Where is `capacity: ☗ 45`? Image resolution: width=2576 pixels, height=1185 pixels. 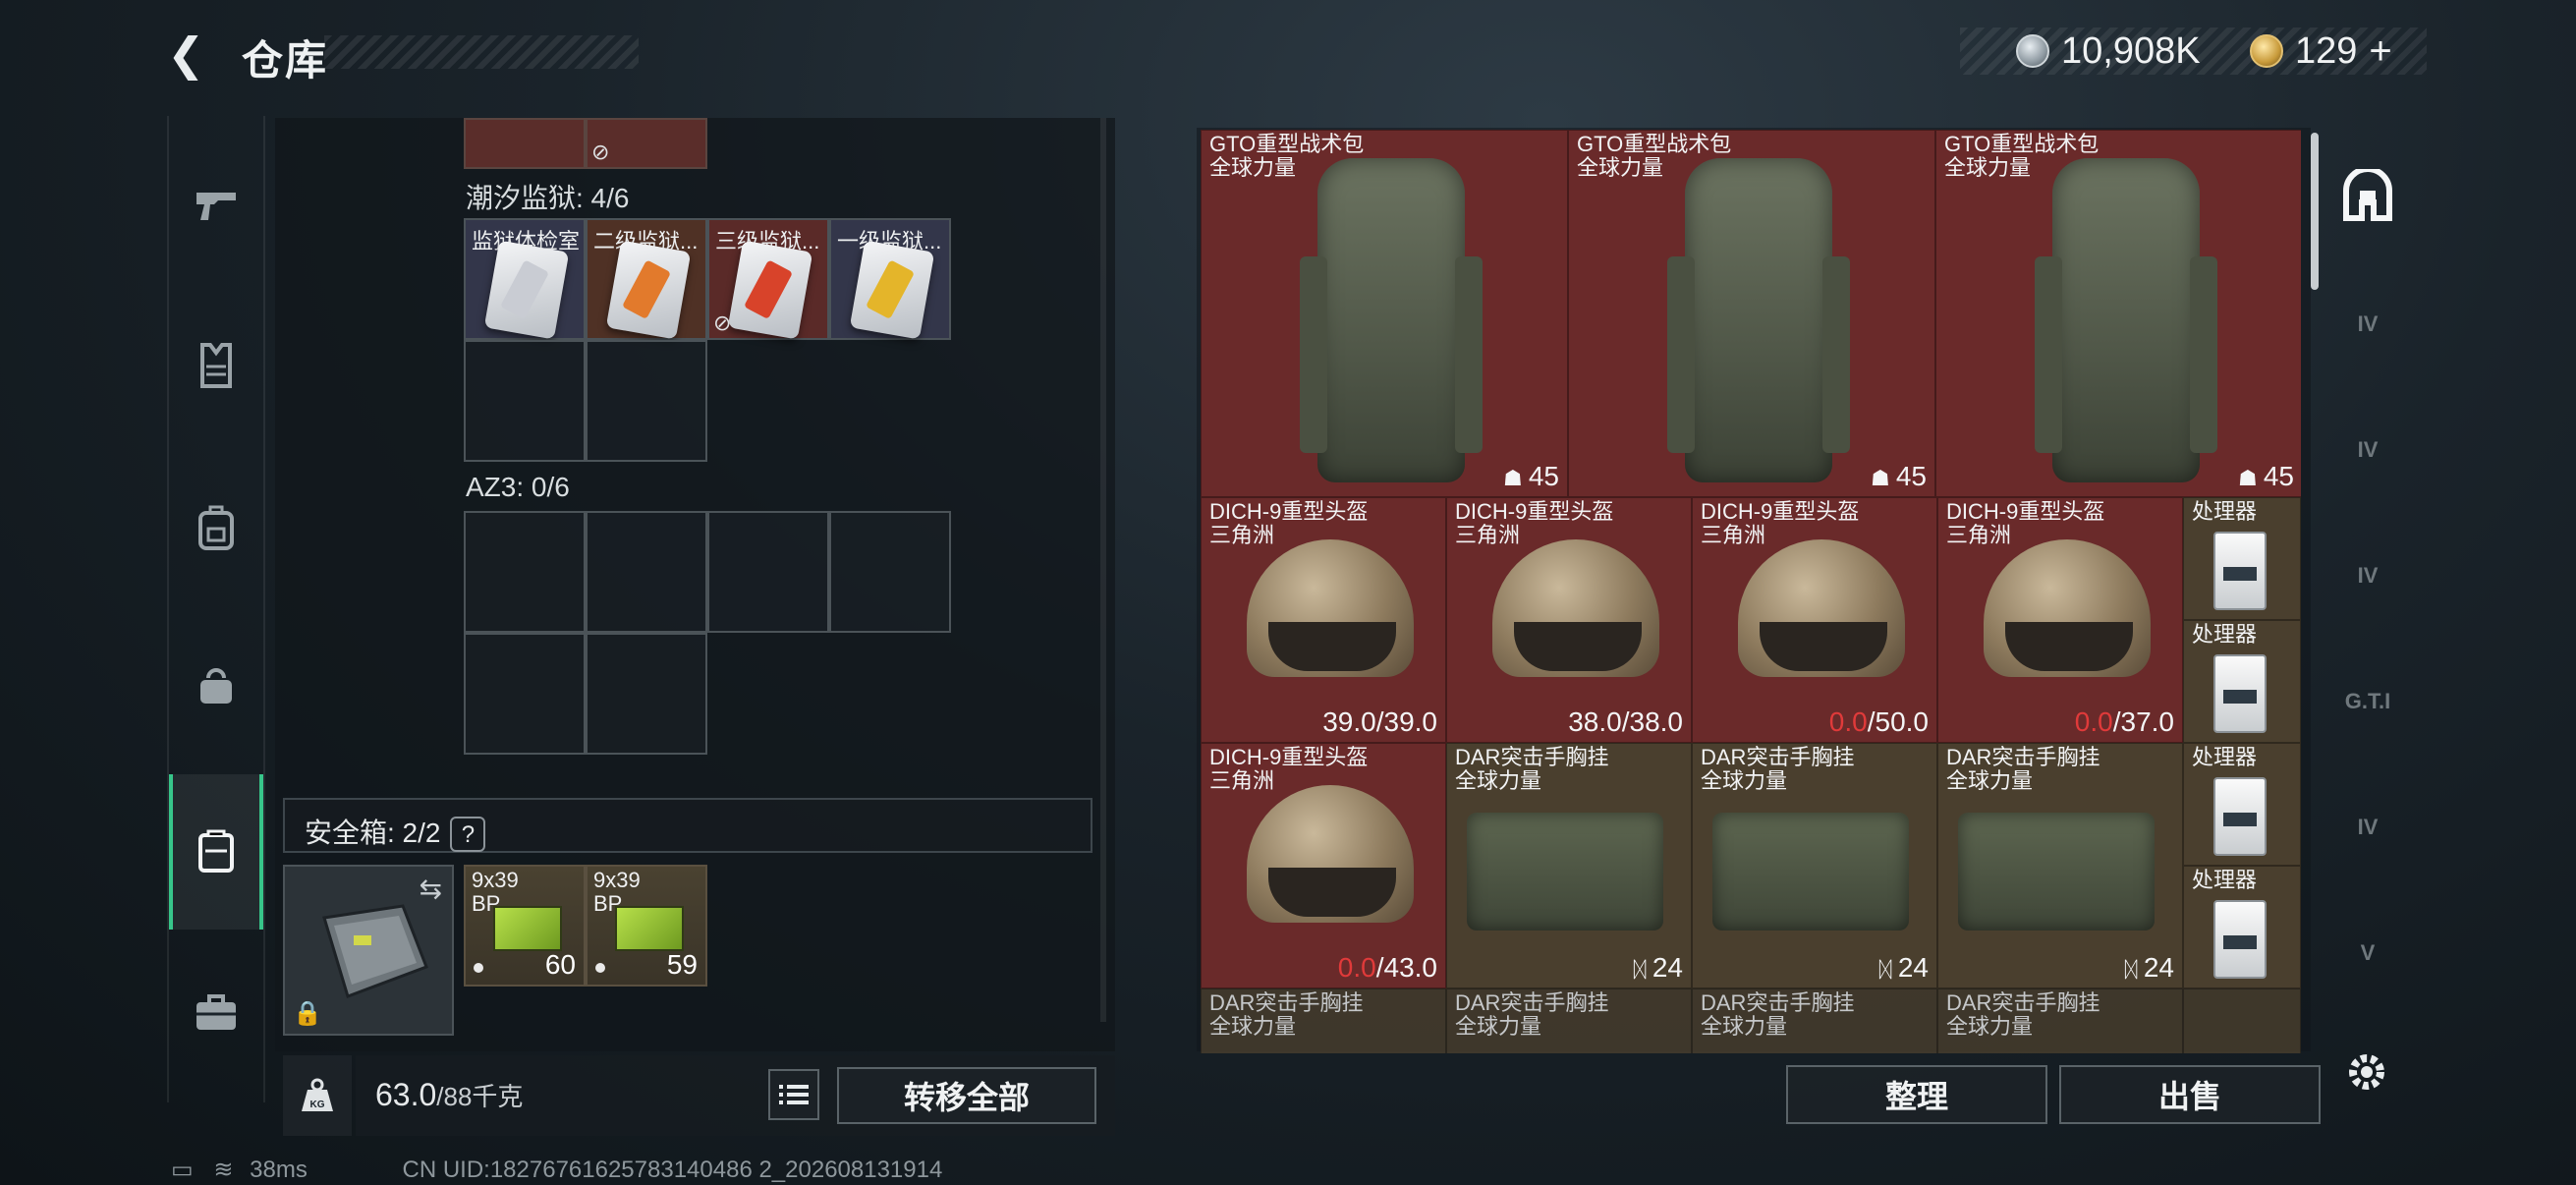
capacity: ☗ 45 is located at coordinates (2266, 476).